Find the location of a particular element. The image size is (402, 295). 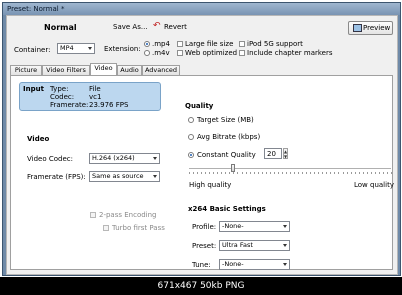

high-quality-label: High quality is located at coordinates (210, 185).